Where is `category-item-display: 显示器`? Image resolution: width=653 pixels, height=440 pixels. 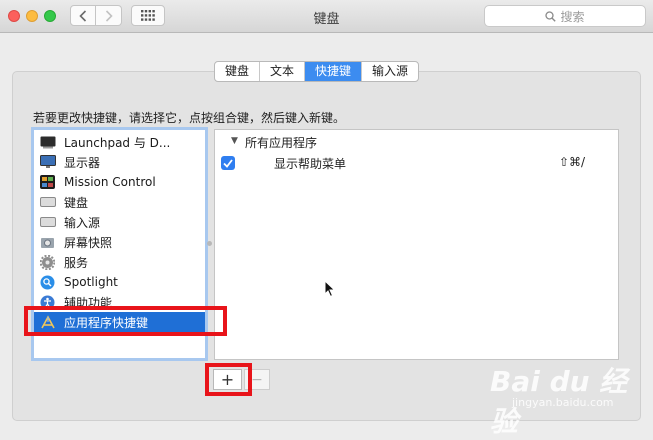
category-item-display: 显示器 is located at coordinates (119, 162).